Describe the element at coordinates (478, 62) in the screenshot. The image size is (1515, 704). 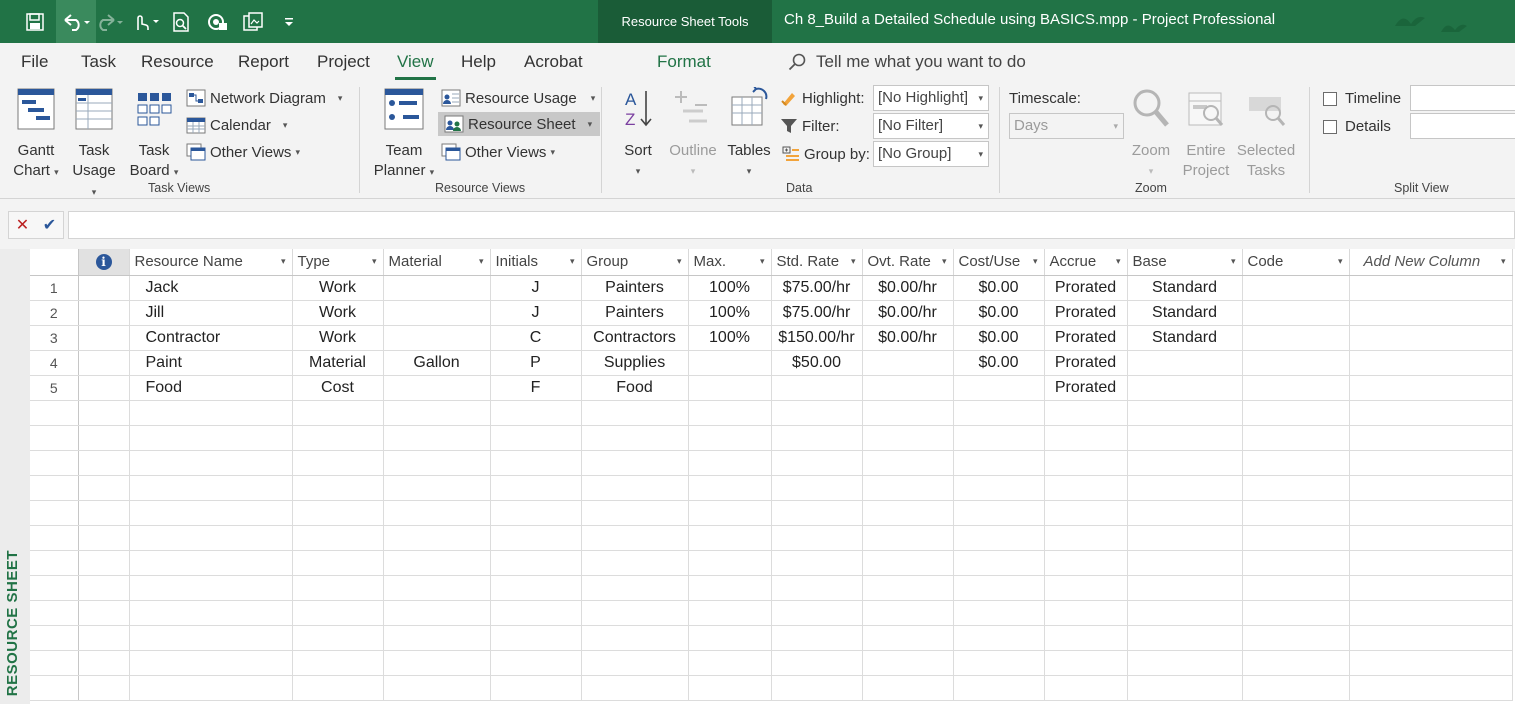
I see `tab-help: Help` at that location.